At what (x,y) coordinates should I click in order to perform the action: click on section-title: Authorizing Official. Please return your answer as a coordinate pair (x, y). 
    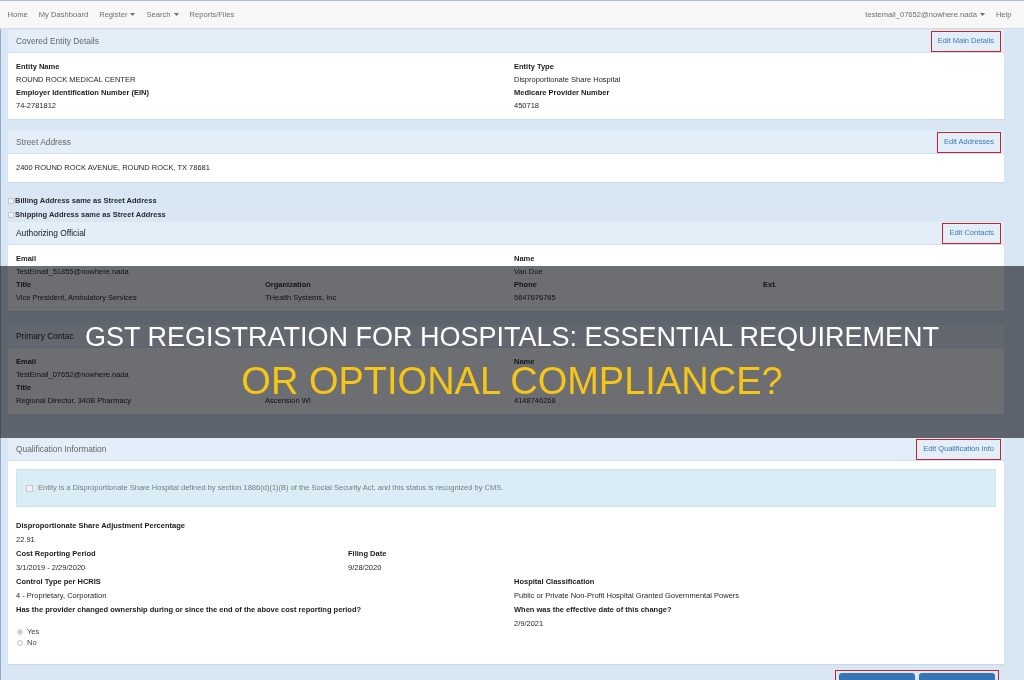
    Looking at the image, I should click on (51, 233).